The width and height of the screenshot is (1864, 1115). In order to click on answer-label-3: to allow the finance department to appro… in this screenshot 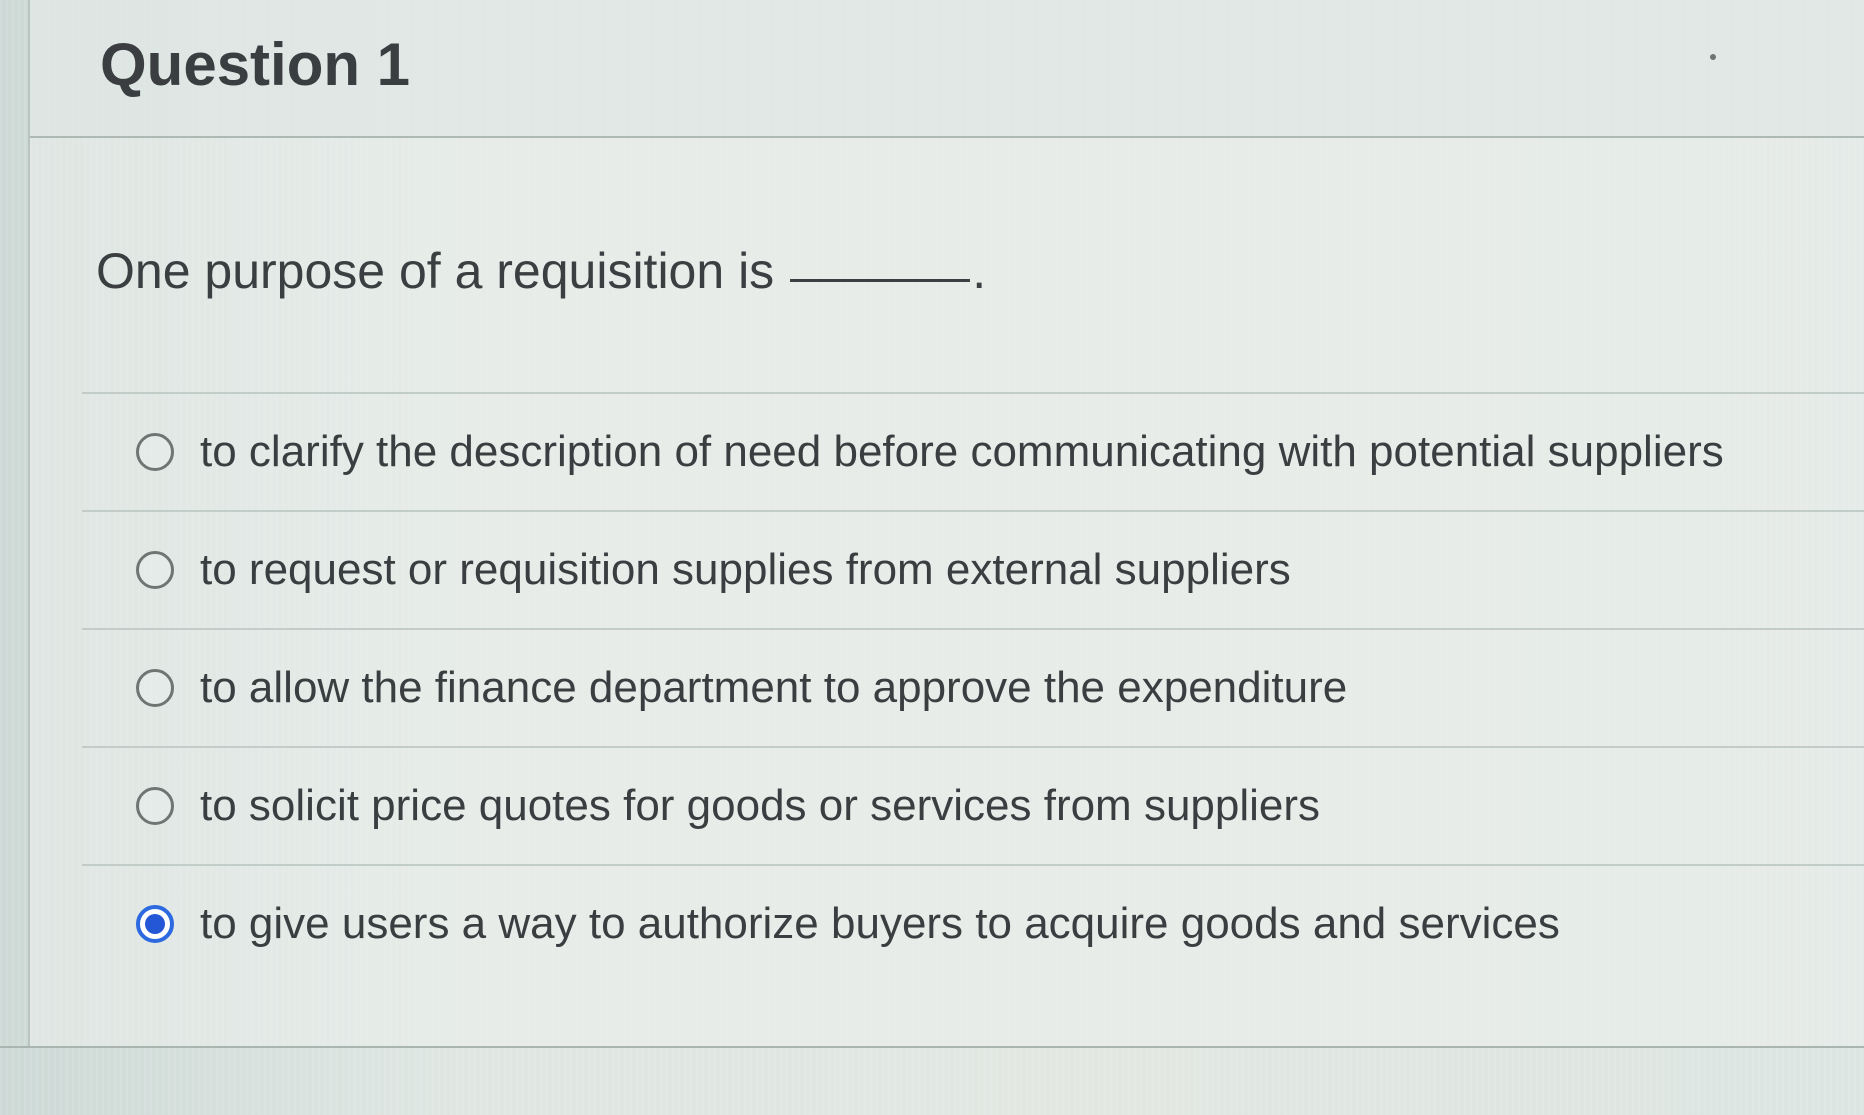, I will do `click(774, 687)`.